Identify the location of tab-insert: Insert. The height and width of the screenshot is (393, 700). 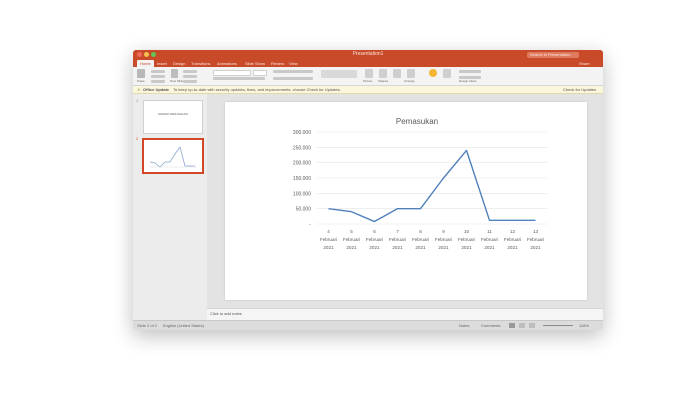
(162, 63).